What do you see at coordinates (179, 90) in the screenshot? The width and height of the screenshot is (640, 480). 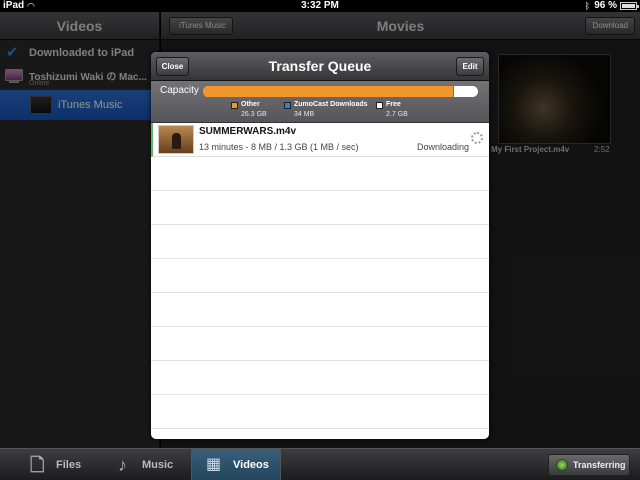 I see `capacity-label: Capacity` at bounding box center [179, 90].